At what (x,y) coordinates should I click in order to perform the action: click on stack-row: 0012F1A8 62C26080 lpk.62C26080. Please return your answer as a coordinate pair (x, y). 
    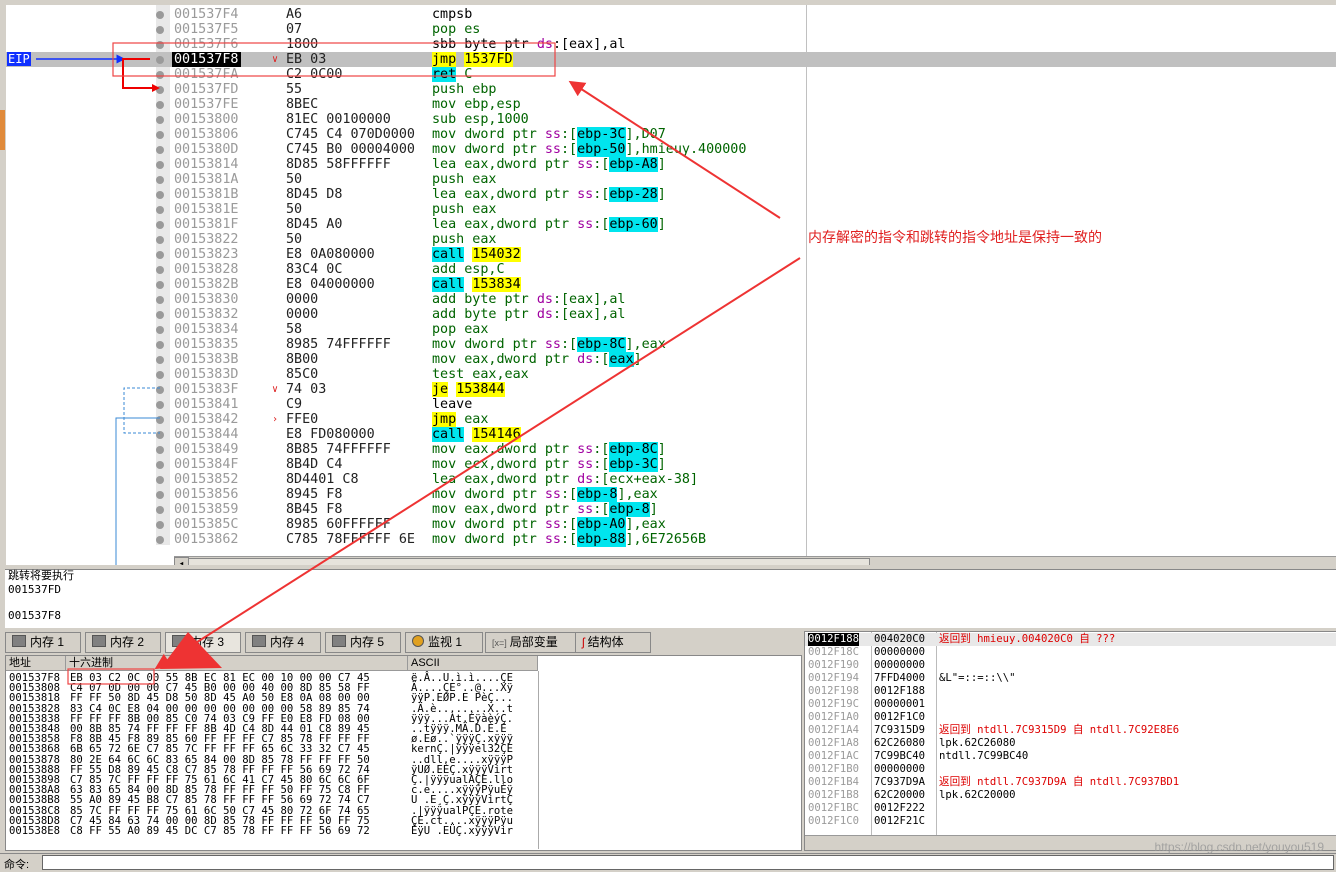
    Looking at the image, I should click on (1070, 743).